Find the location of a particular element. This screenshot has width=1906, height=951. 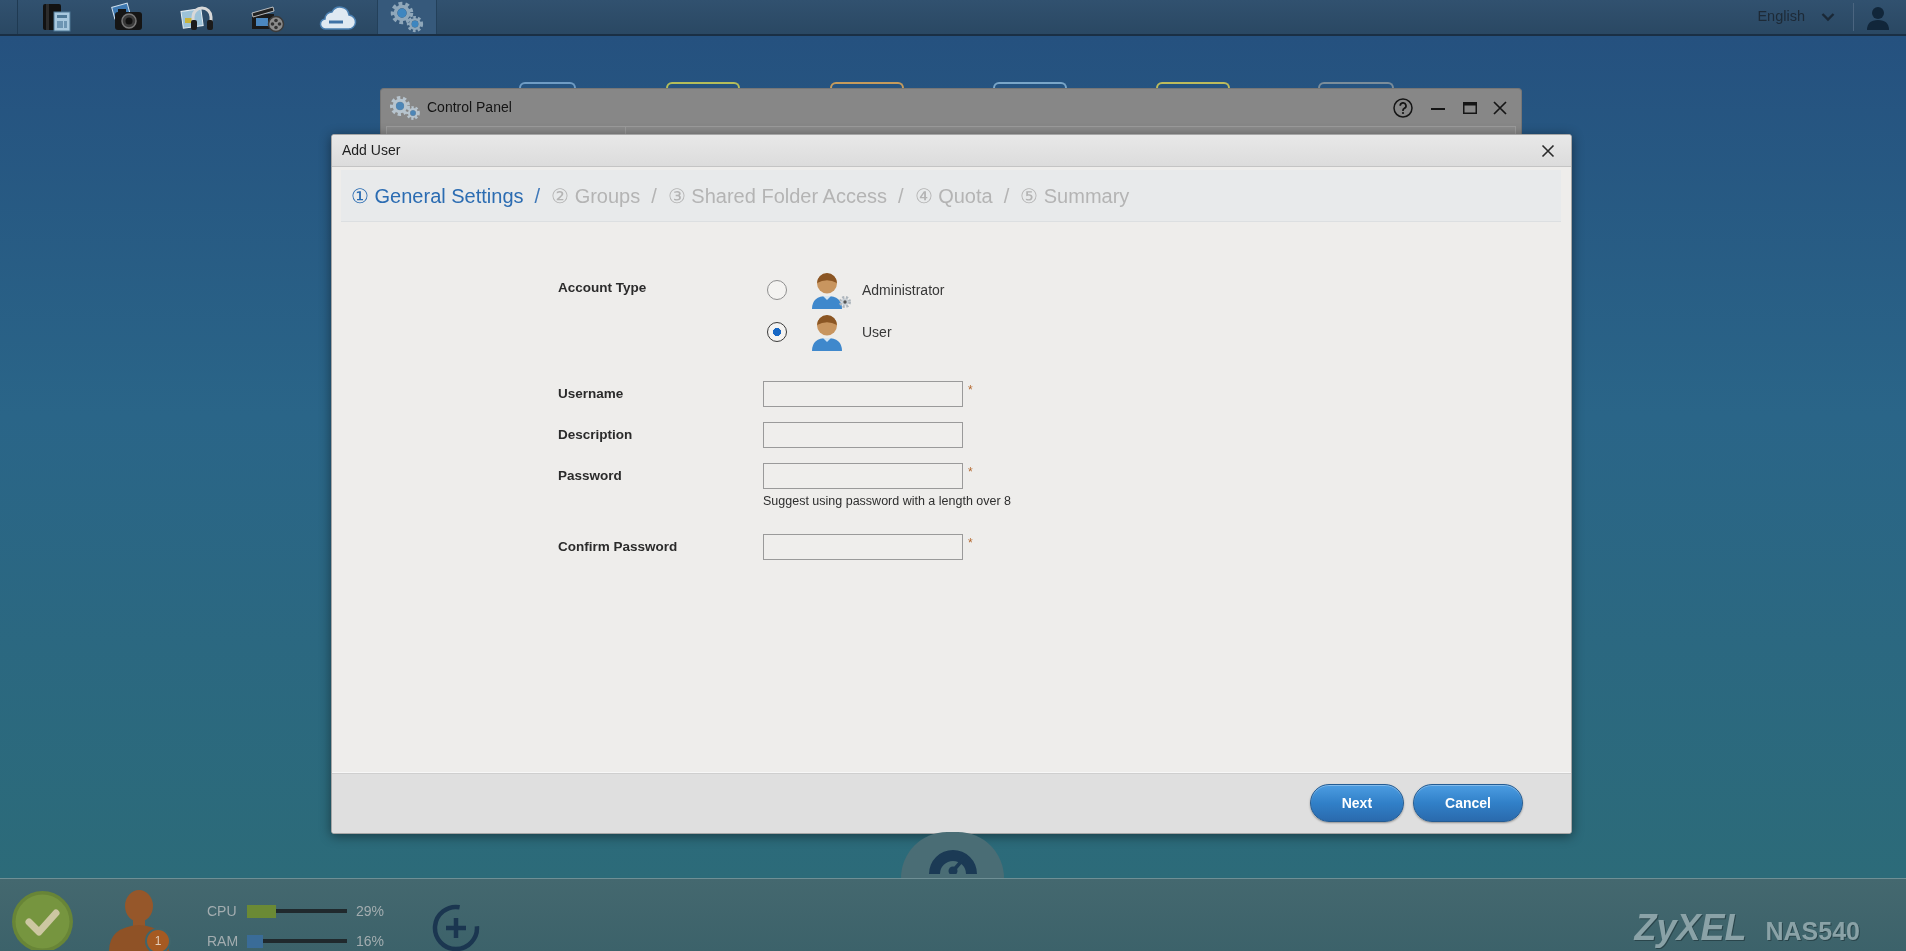

user-count-badge: 1 is located at coordinates (158, 939).